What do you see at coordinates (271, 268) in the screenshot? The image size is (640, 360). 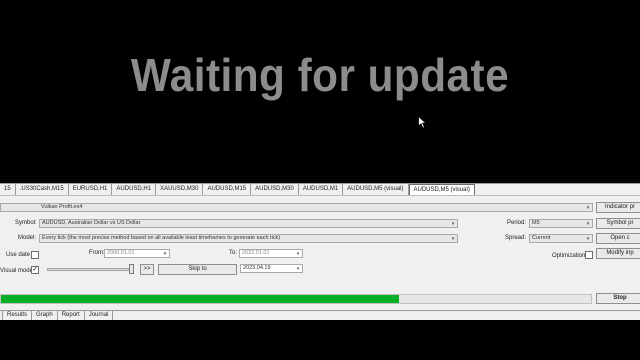 I see `skip-to-date-field: 2023.04.19 ▾` at bounding box center [271, 268].